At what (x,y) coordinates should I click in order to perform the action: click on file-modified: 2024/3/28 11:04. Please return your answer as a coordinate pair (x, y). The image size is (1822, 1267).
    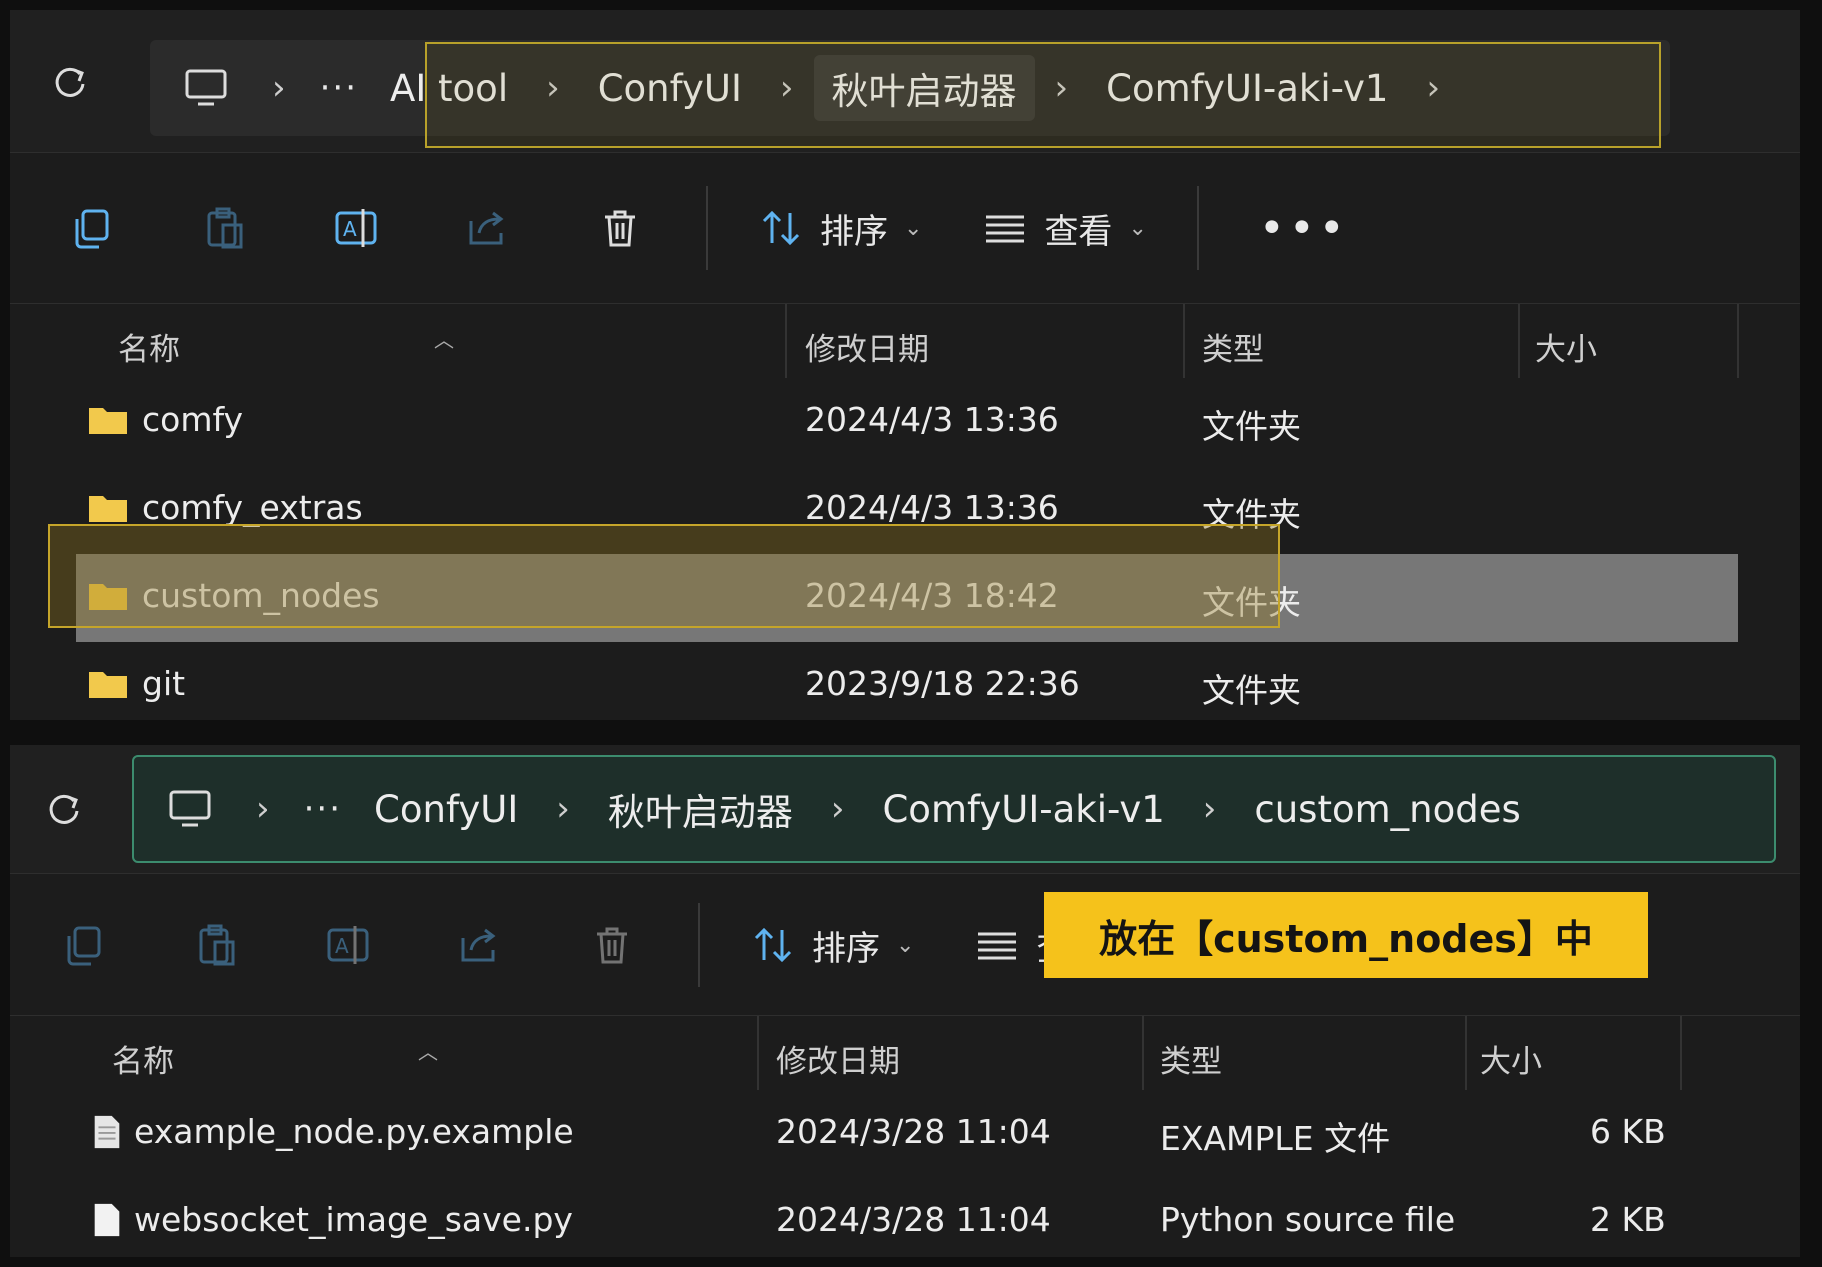
    Looking at the image, I should click on (913, 1219).